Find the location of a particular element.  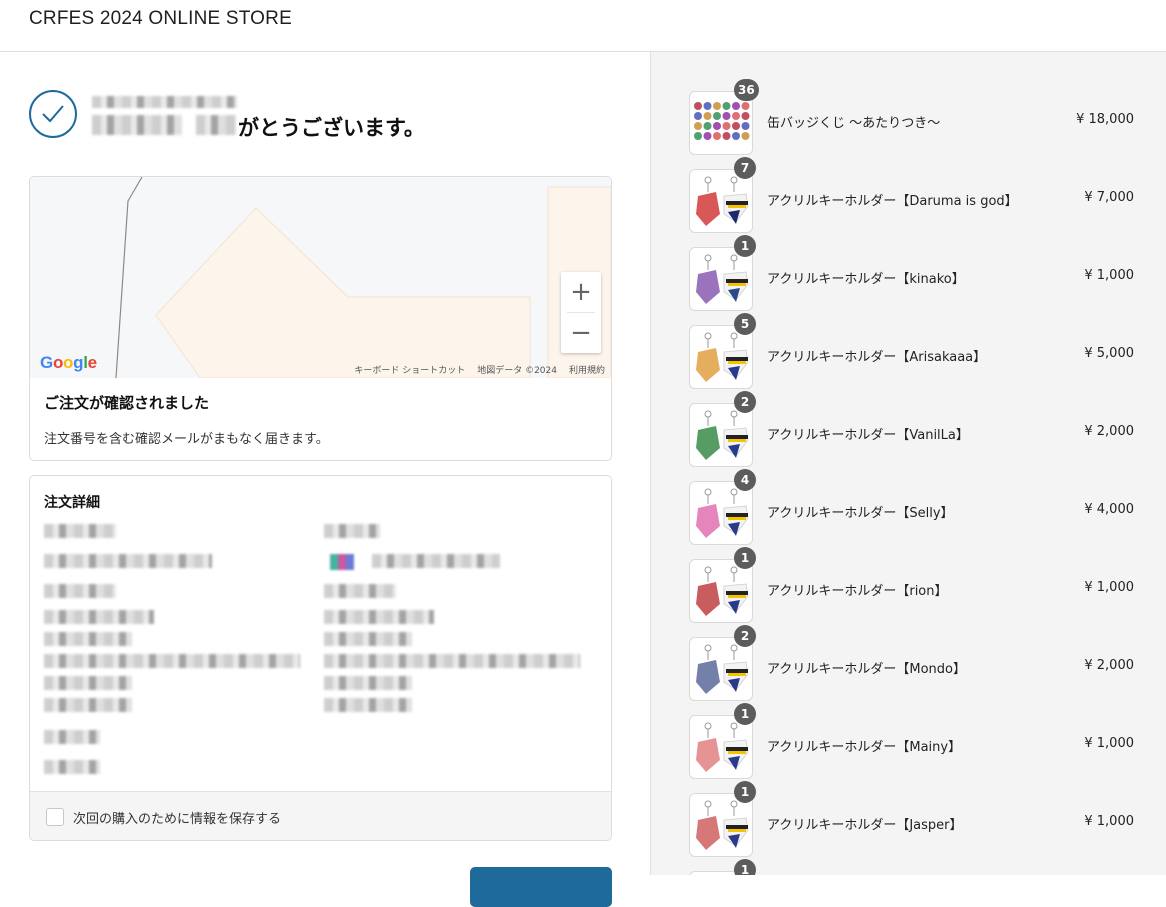

cart-item: 1 アクリルキーホルダー【Mainy】 ¥ 1,000 is located at coordinates (914, 741).